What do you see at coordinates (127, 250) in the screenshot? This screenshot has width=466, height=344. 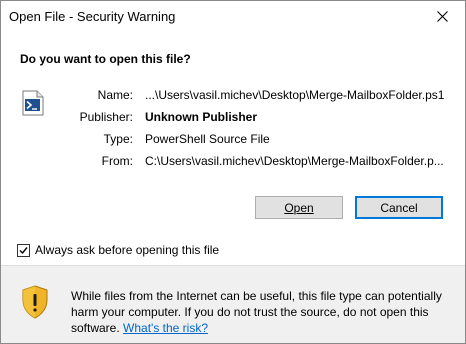 I see `always-ask-label: Always ask before opening this file` at bounding box center [127, 250].